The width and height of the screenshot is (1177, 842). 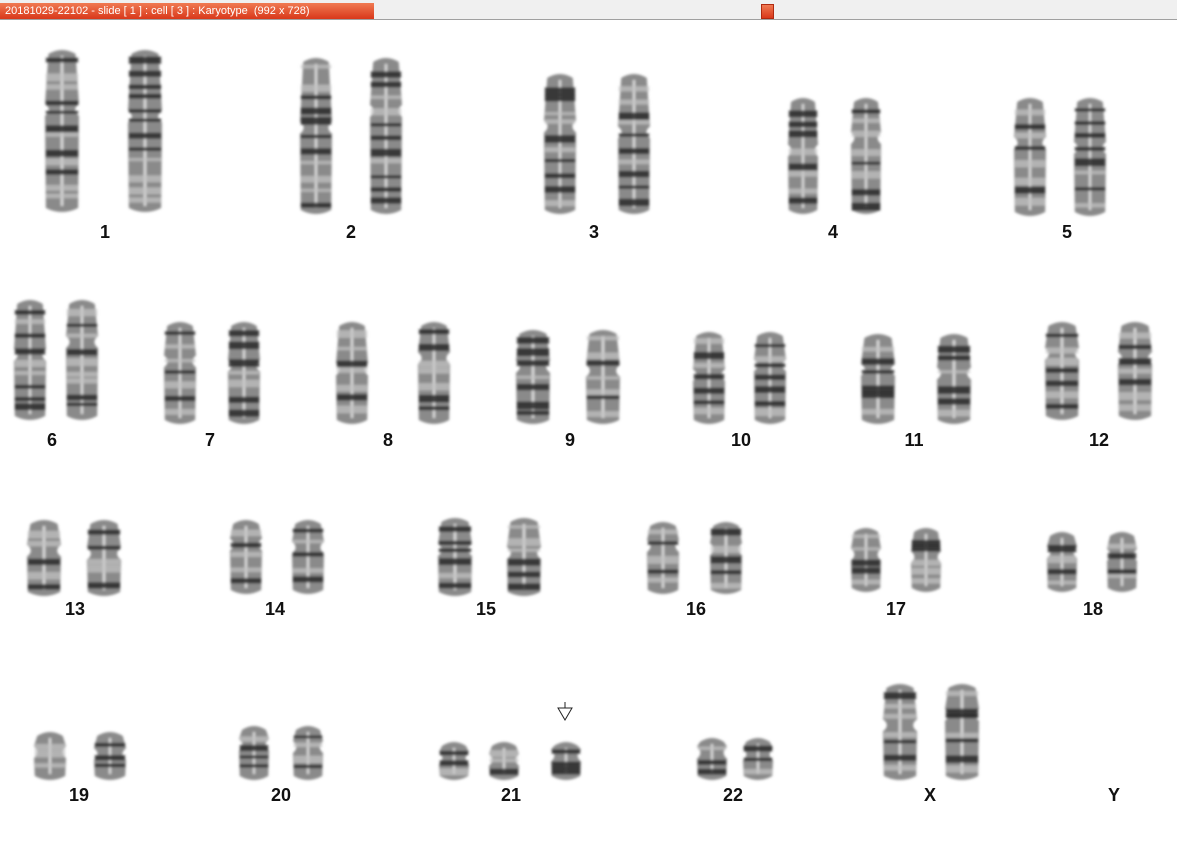 I want to click on chromosome-label: 5, so click(x=1067, y=232).